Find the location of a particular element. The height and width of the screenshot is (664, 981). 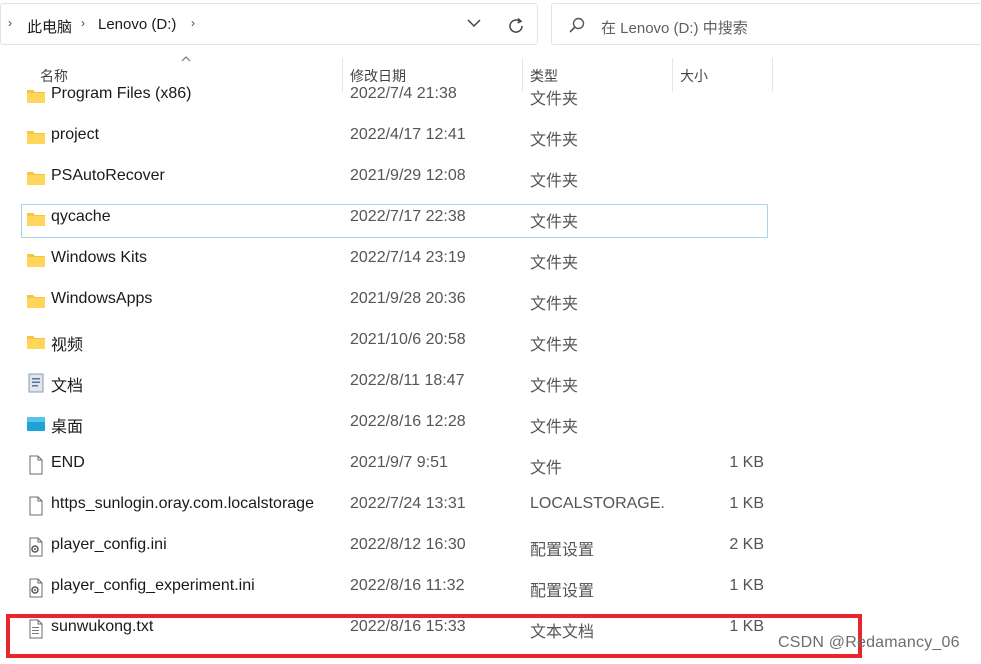

file-date: 2022/8/16 11:32 is located at coordinates (407, 585).